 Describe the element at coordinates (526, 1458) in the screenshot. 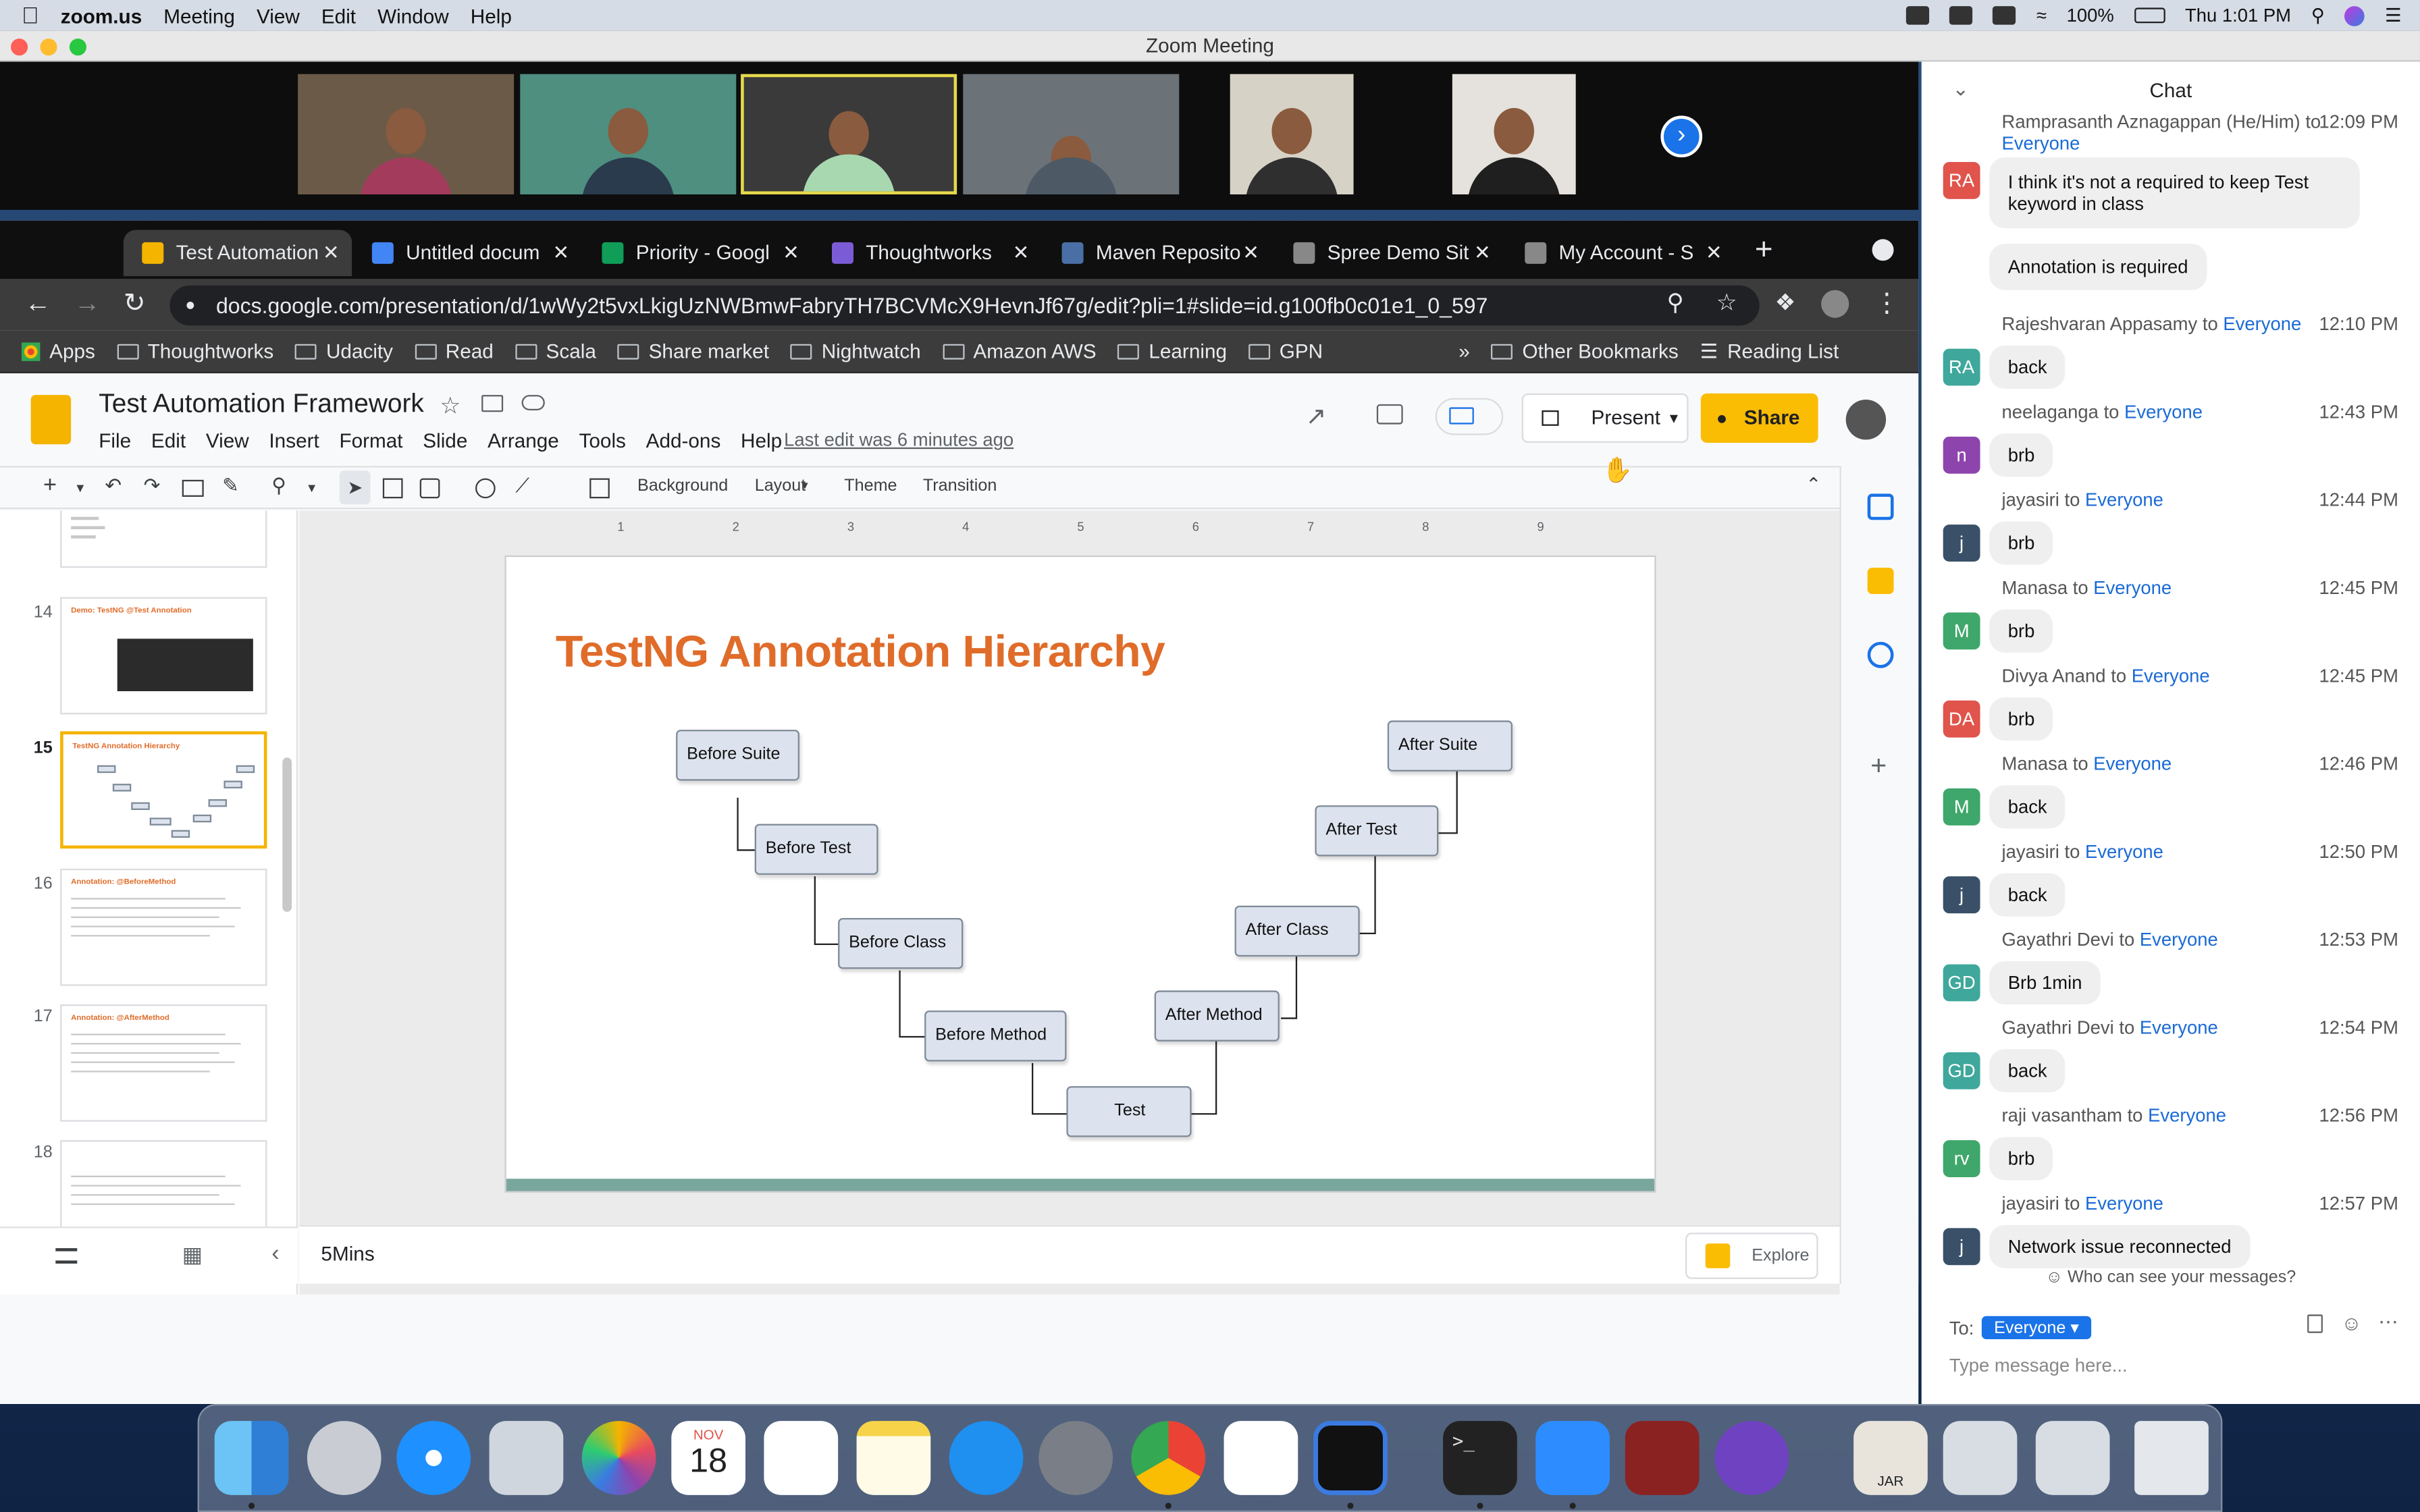

I see `mail-icon` at that location.